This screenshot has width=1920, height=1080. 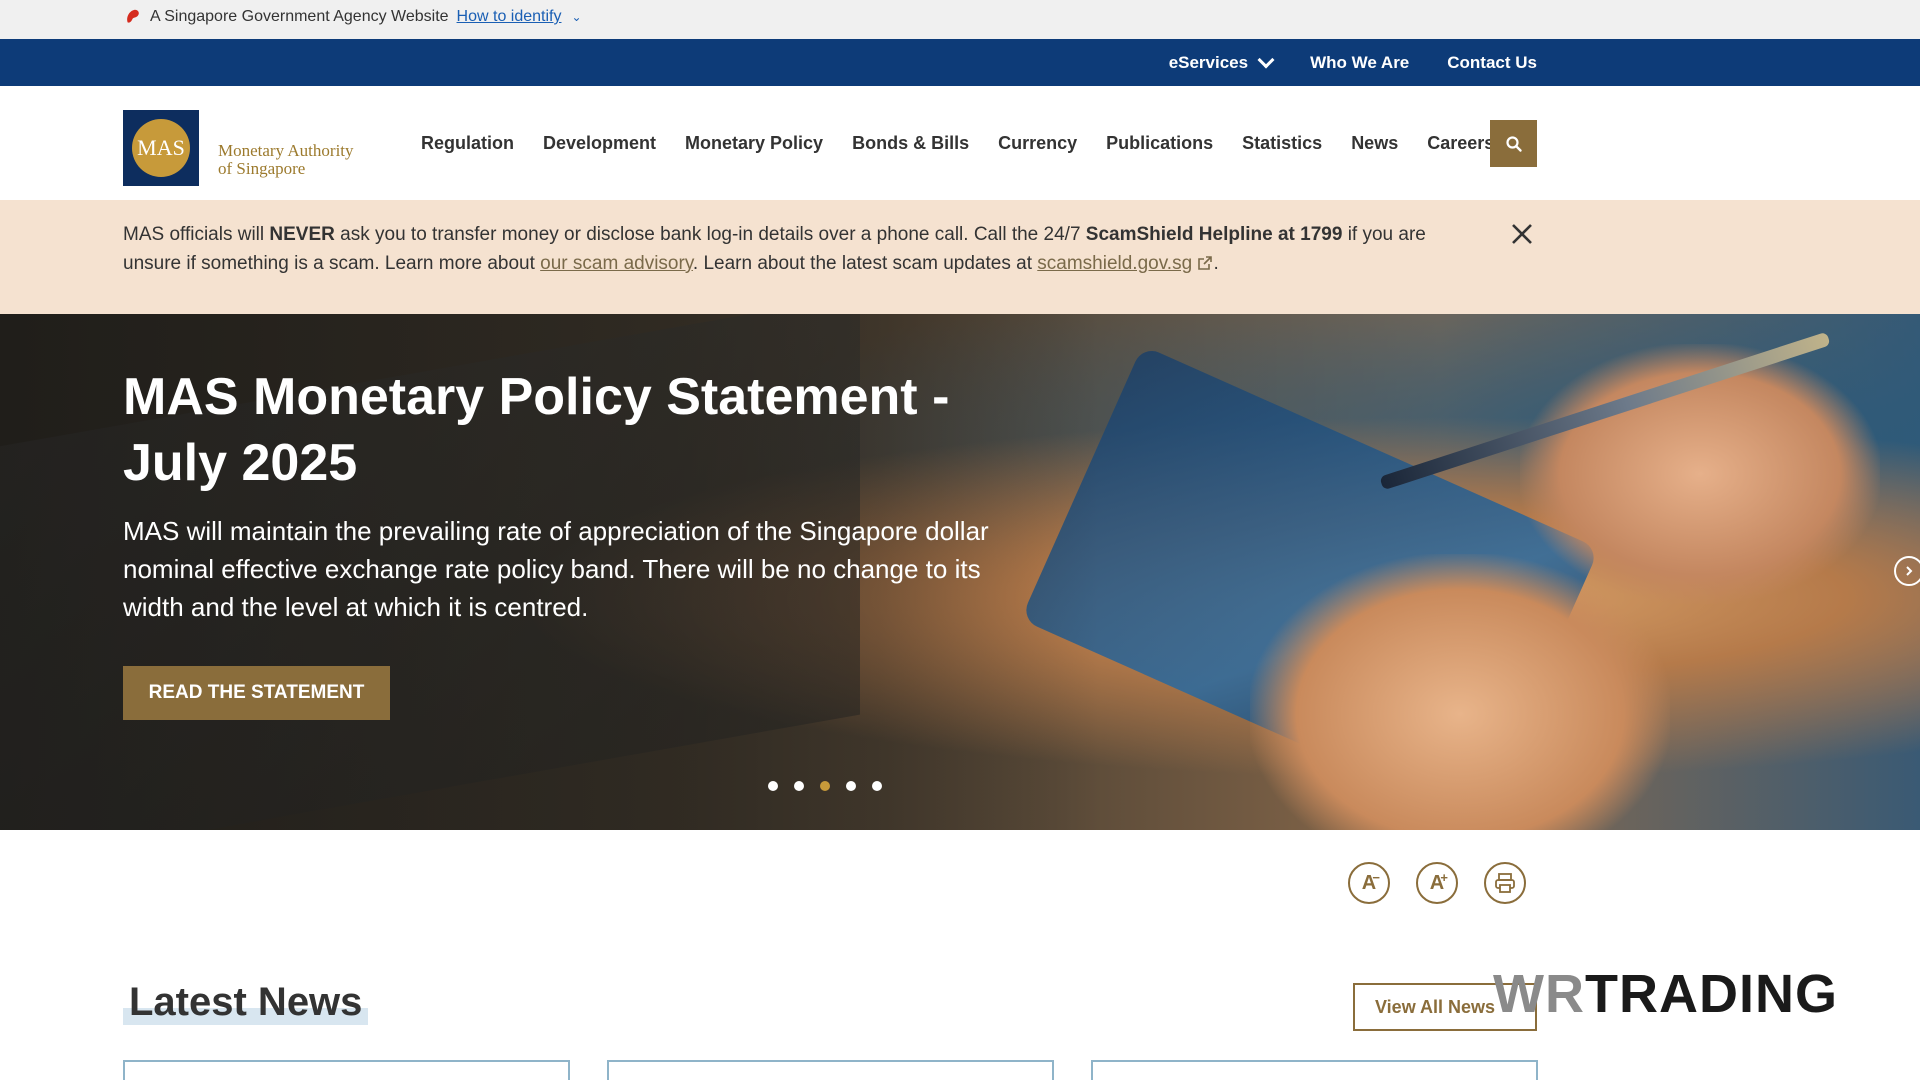 I want to click on nav-publications: Publications, so click(x=1159, y=143).